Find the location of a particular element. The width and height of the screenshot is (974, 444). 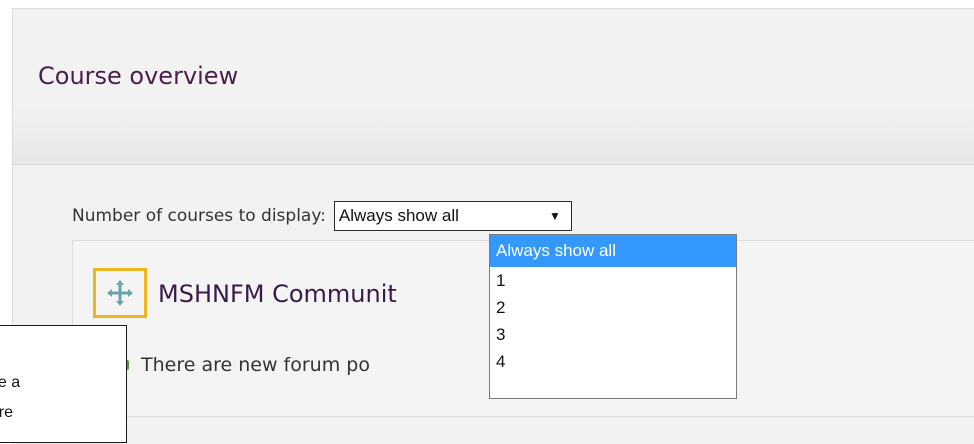

courses-count-select: Always show all ▼ is located at coordinates (452, 216).